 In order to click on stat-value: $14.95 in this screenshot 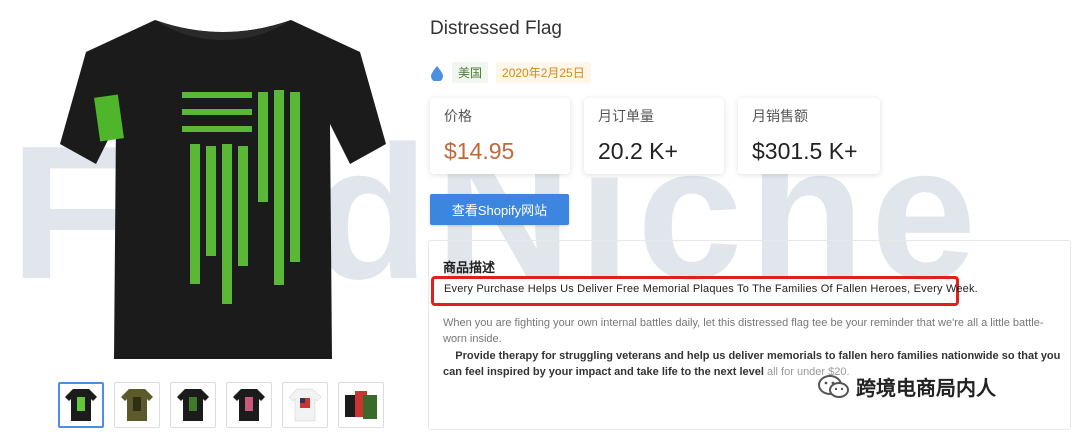, I will do `click(479, 151)`.